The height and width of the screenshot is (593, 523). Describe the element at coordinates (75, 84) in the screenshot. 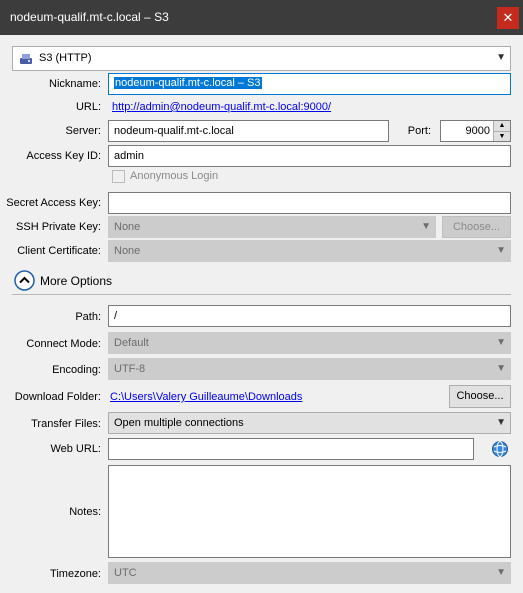

I see `nickname-label: Nickname:` at that location.